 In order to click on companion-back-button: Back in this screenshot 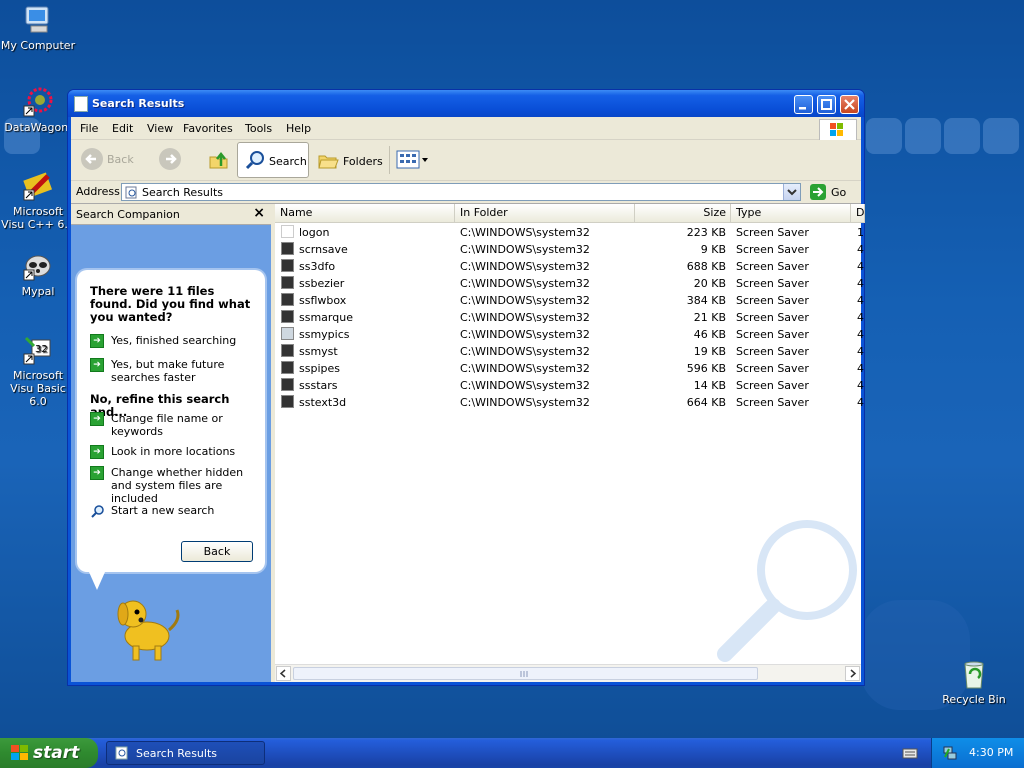, I will do `click(217, 551)`.